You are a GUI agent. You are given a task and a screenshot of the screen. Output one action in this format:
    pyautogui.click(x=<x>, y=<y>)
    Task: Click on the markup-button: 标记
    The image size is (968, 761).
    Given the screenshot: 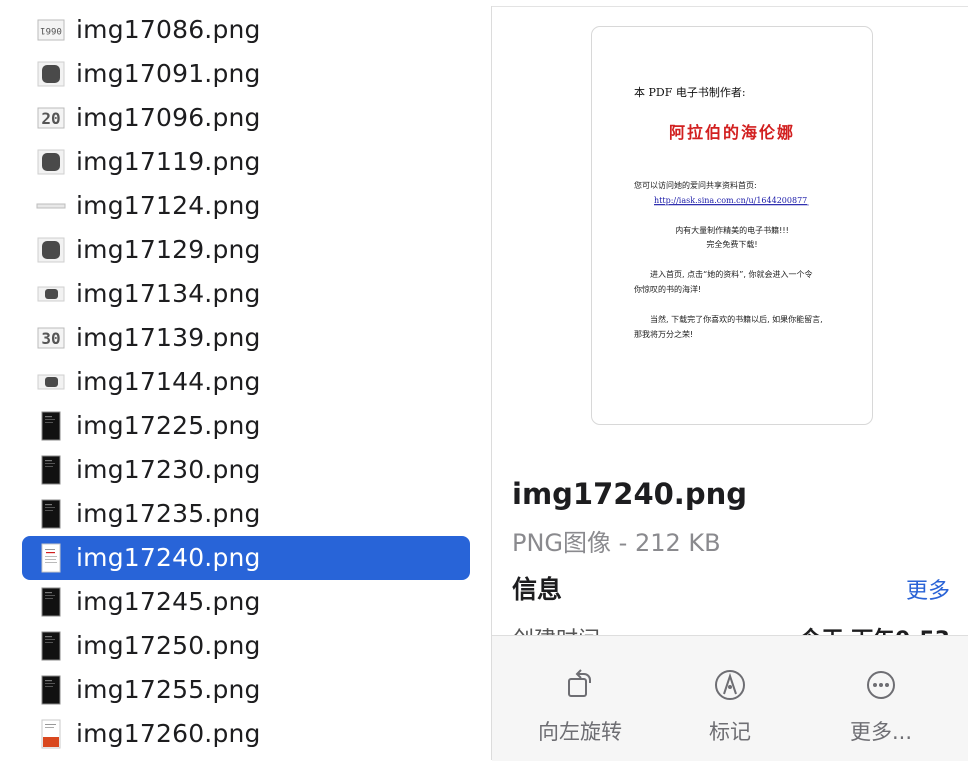 What is the action you would take?
    pyautogui.click(x=730, y=698)
    